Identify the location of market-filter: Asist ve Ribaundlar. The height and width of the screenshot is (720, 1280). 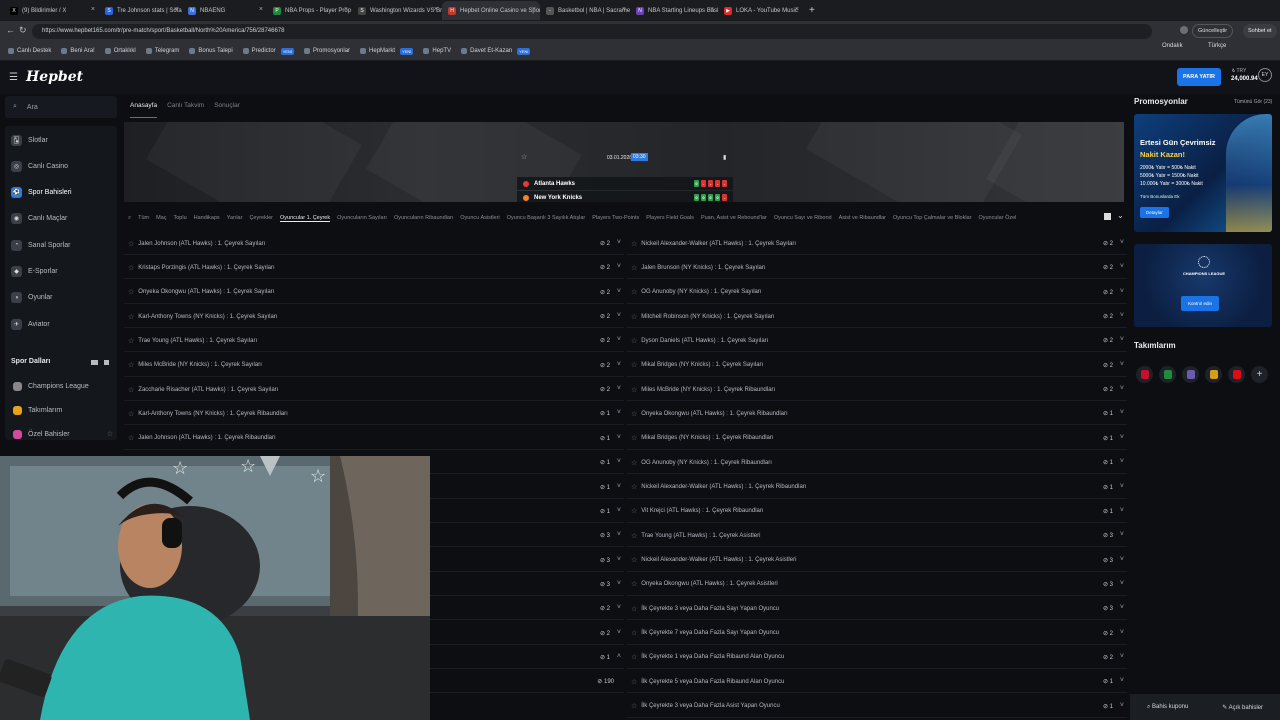
(862, 218).